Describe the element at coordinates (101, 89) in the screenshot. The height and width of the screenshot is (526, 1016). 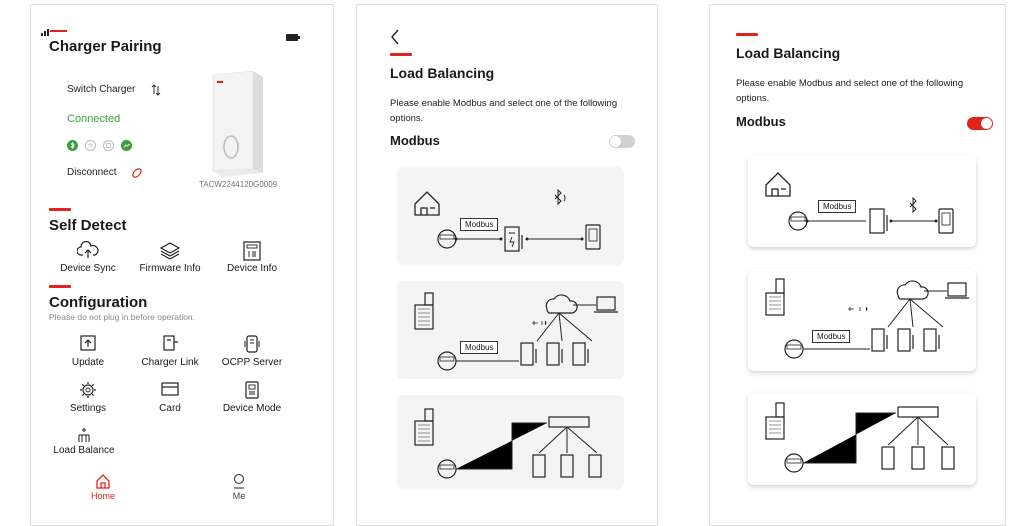
I see `switch-charger-label: Switch Charger` at that location.